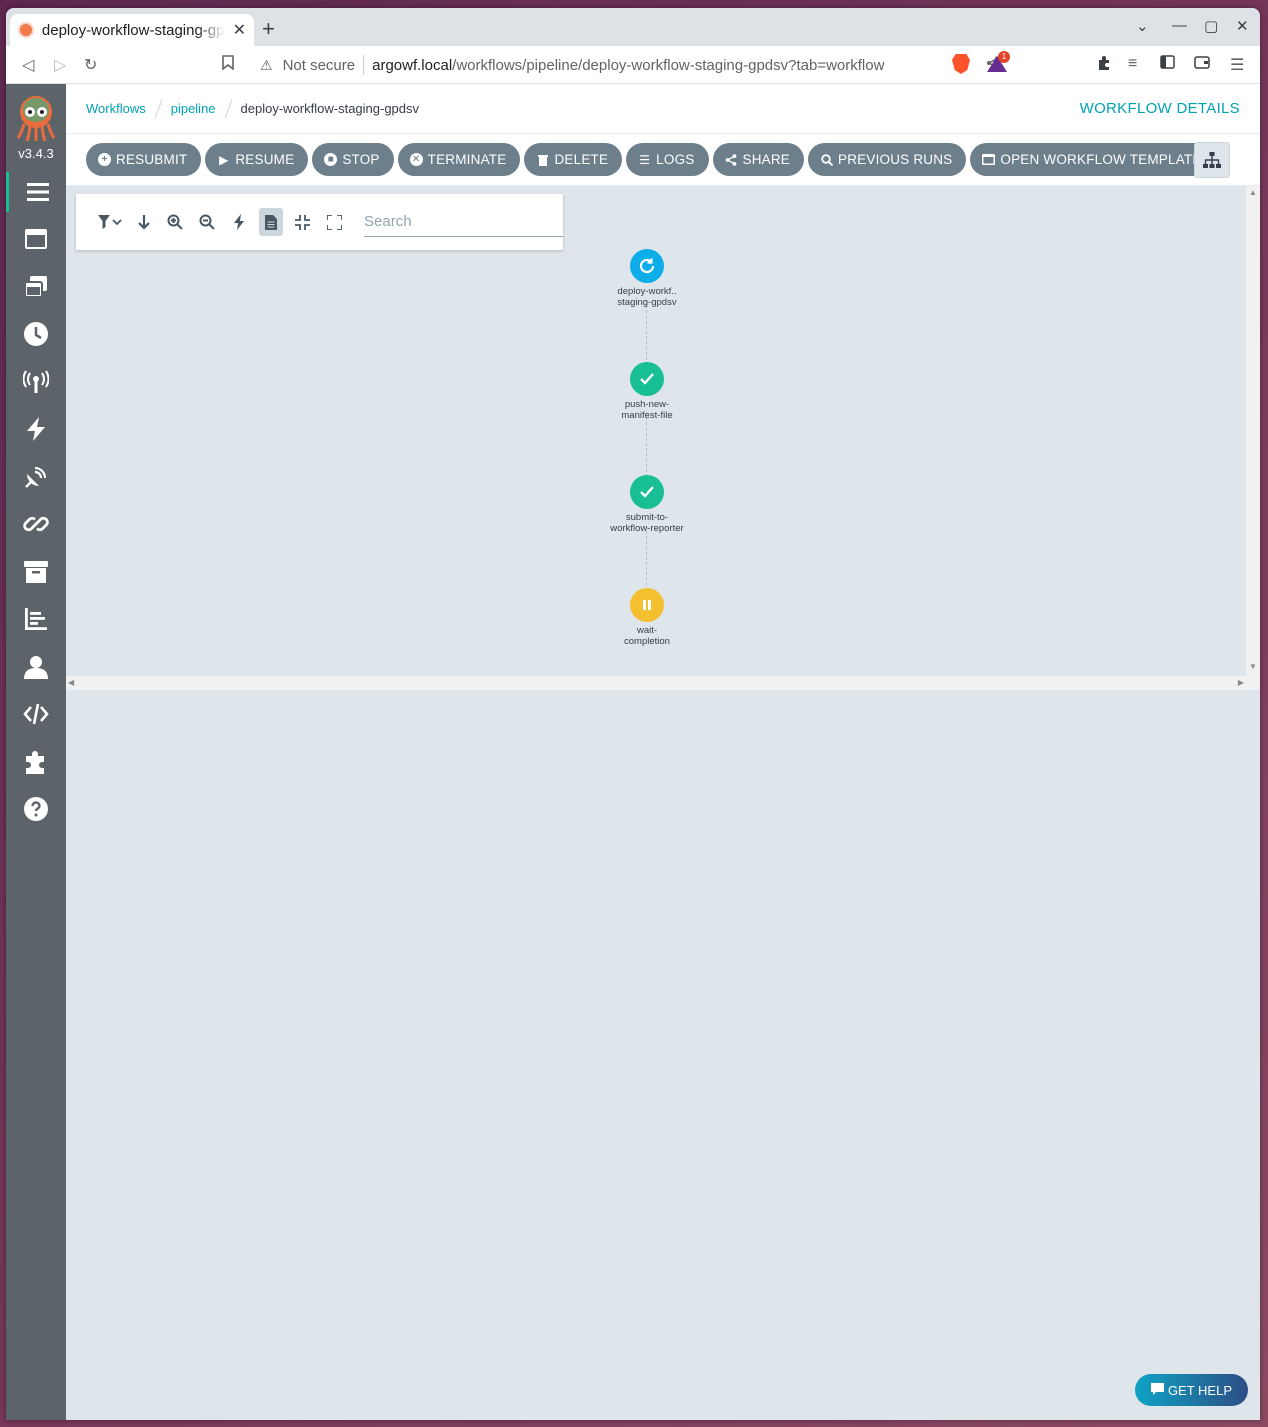 Image resolution: width=1268 pixels, height=1427 pixels. I want to click on node-label: deploy-workf.. staging-gpdsv, so click(647, 297).